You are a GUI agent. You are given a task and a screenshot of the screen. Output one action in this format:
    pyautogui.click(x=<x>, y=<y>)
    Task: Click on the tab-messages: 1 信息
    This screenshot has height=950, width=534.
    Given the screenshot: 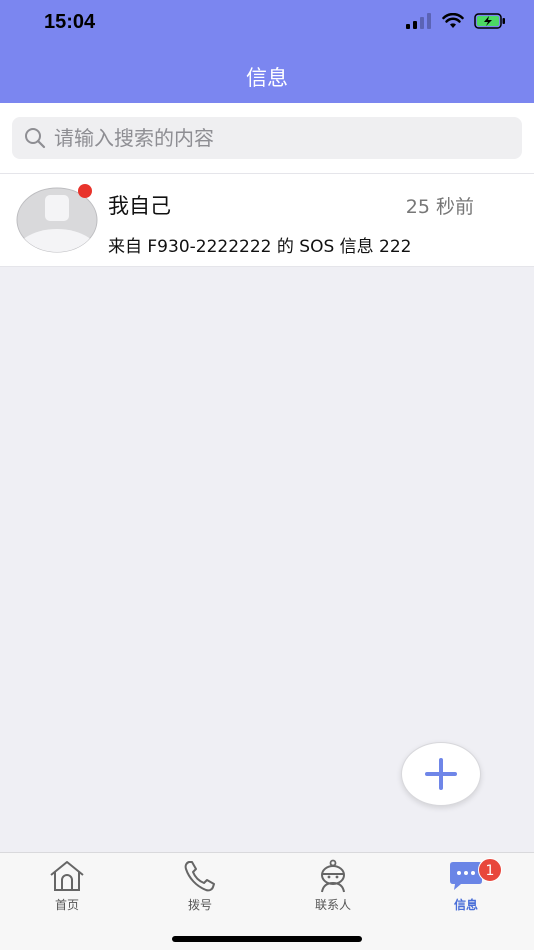 What is the action you would take?
    pyautogui.click(x=466, y=888)
    